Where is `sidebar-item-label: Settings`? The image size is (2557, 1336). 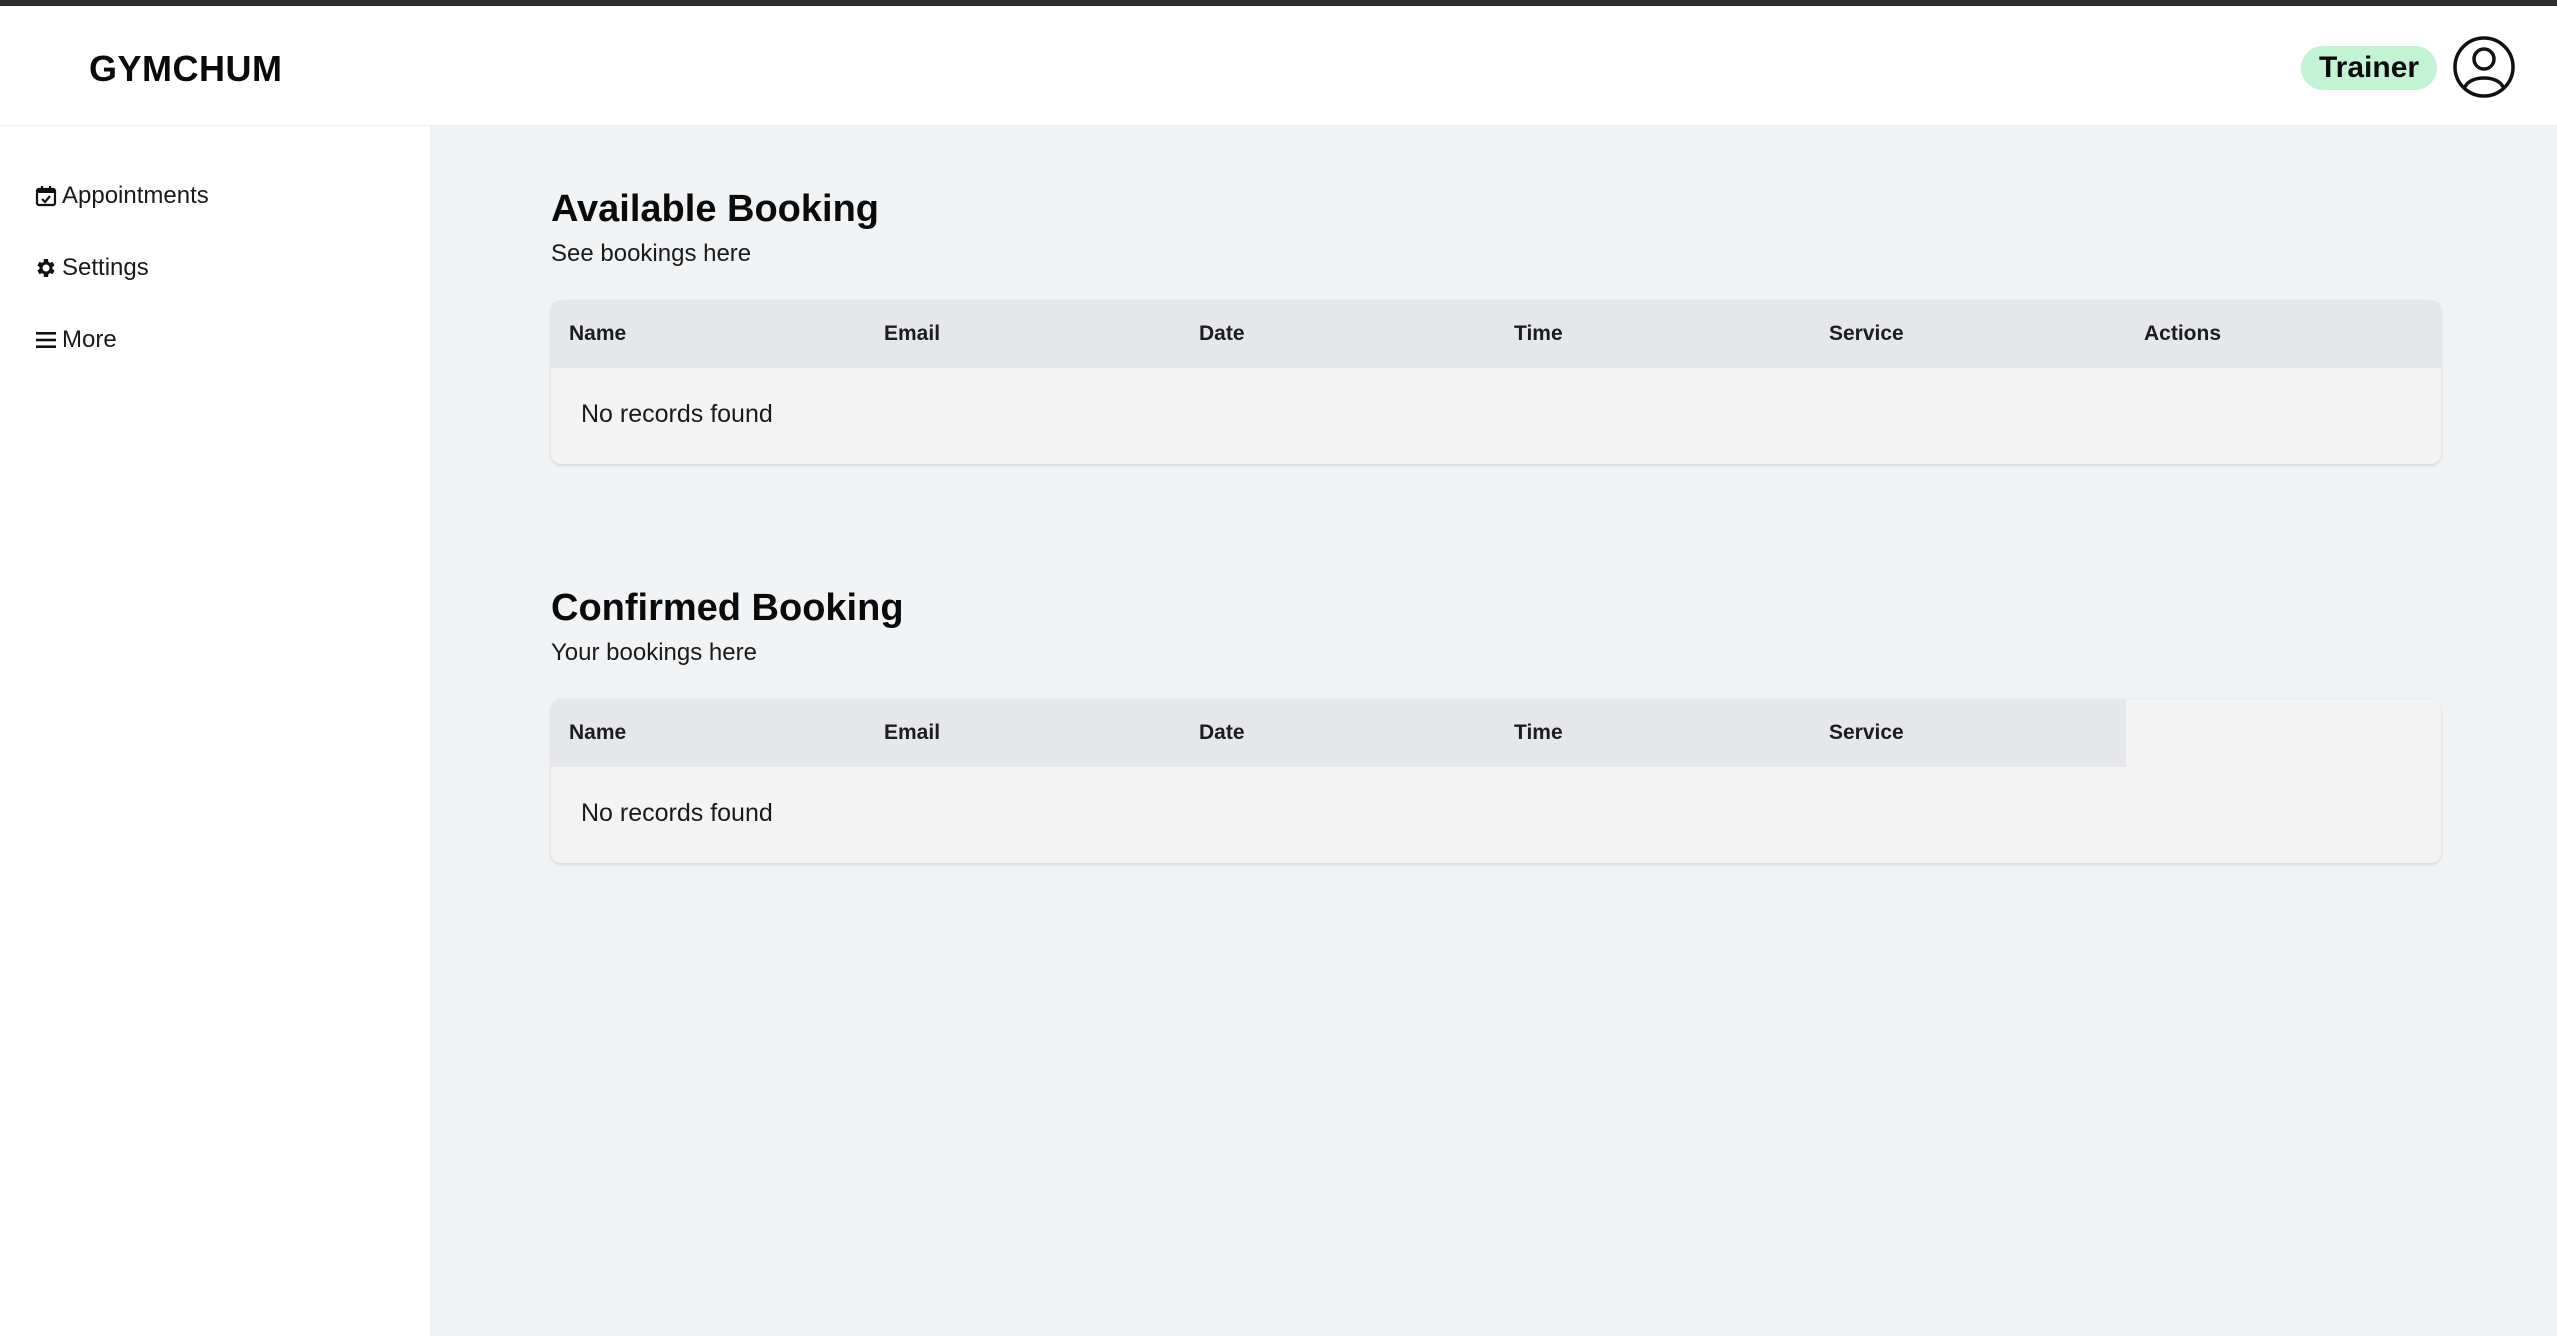
sidebar-item-label: Settings is located at coordinates (105, 267).